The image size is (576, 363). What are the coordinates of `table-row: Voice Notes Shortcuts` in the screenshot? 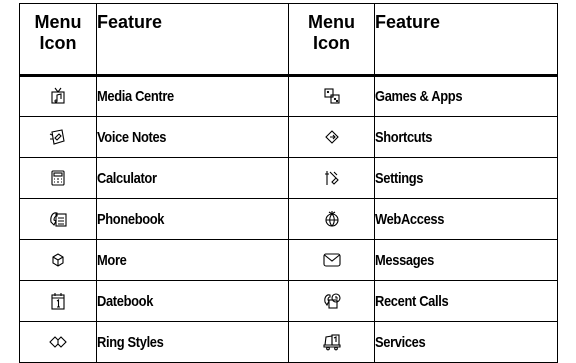 It's located at (288, 137).